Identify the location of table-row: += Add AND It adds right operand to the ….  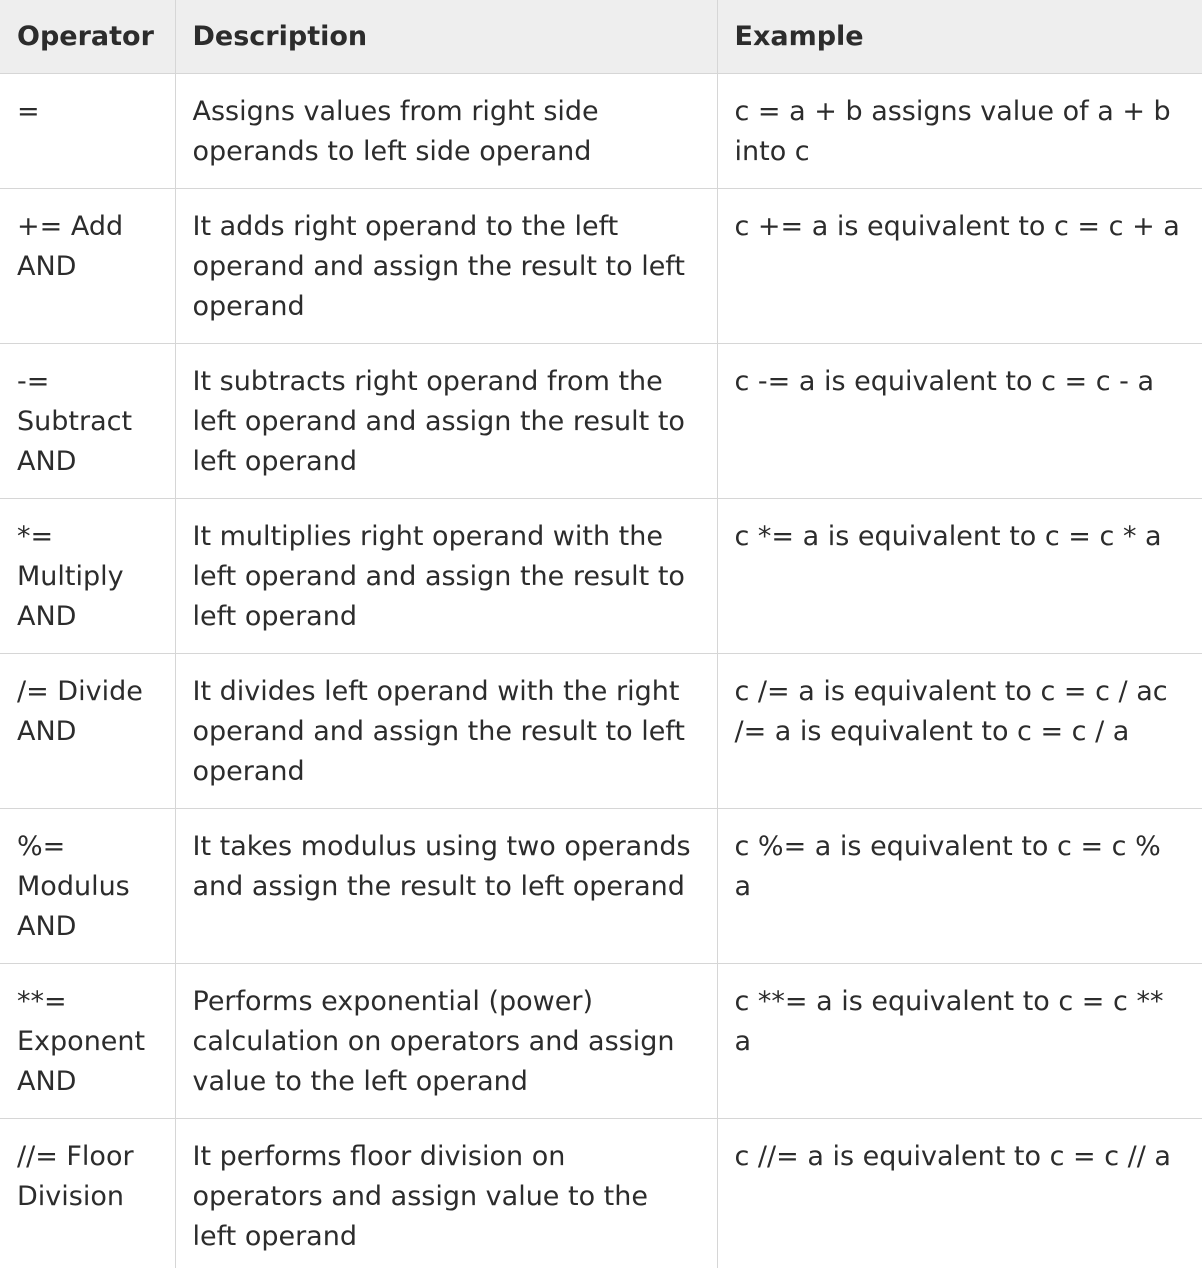
(601, 266).